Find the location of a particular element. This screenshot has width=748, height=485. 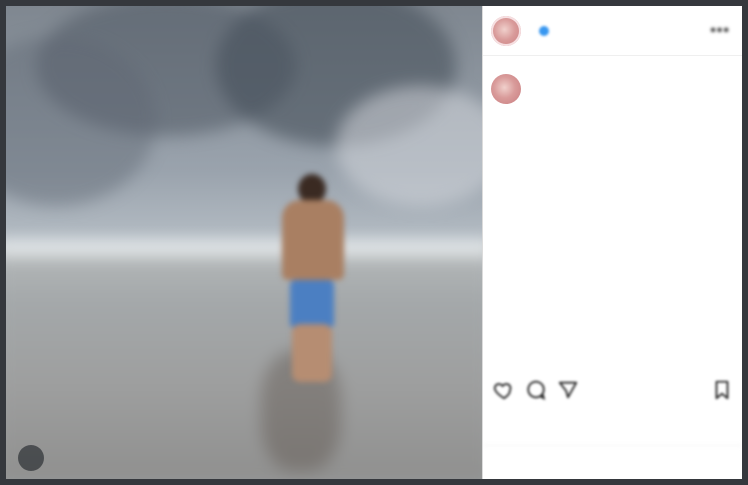

caption-row is located at coordinates (609, 89).